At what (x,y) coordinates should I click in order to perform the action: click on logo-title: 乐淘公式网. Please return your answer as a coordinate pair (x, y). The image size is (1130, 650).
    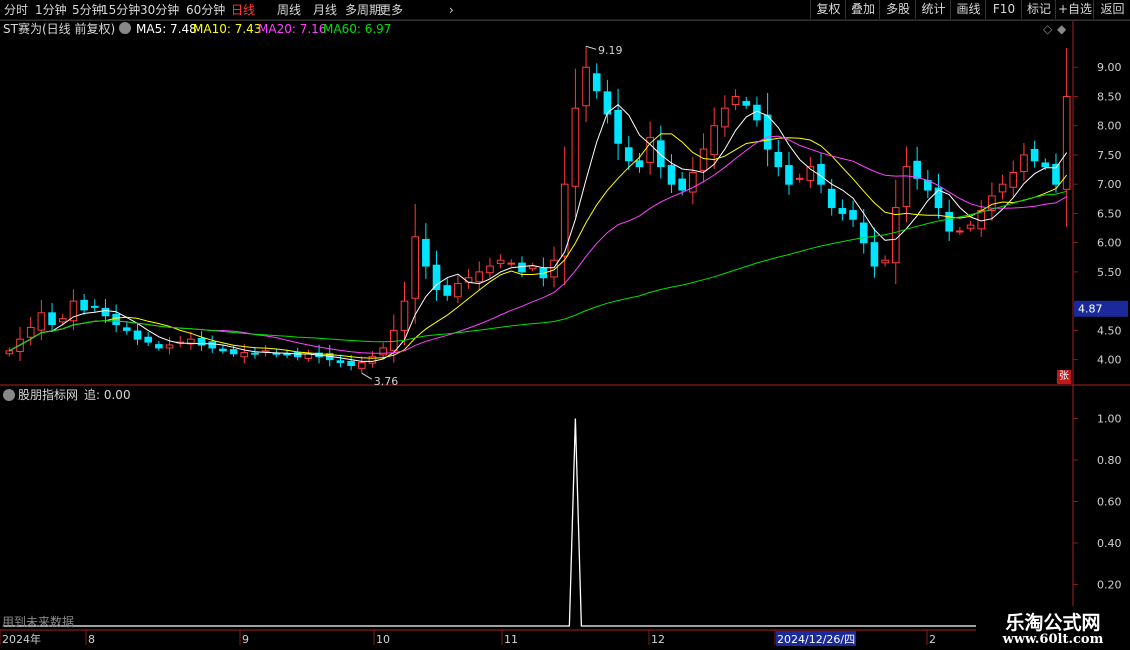
    Looking at the image, I should click on (1053, 623).